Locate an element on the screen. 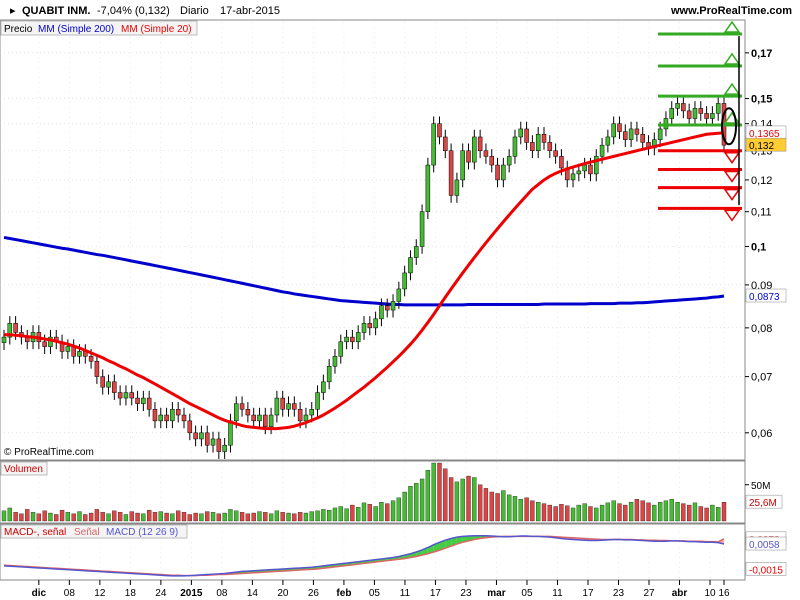 The image size is (800, 600). macd-value-label: -0,0015 is located at coordinates (766, 569).